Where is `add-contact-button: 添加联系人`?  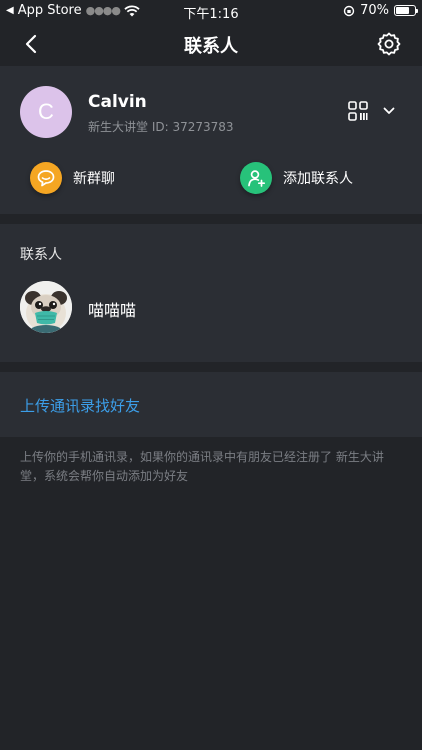 add-contact-button: 添加联系人 is located at coordinates (296, 178).